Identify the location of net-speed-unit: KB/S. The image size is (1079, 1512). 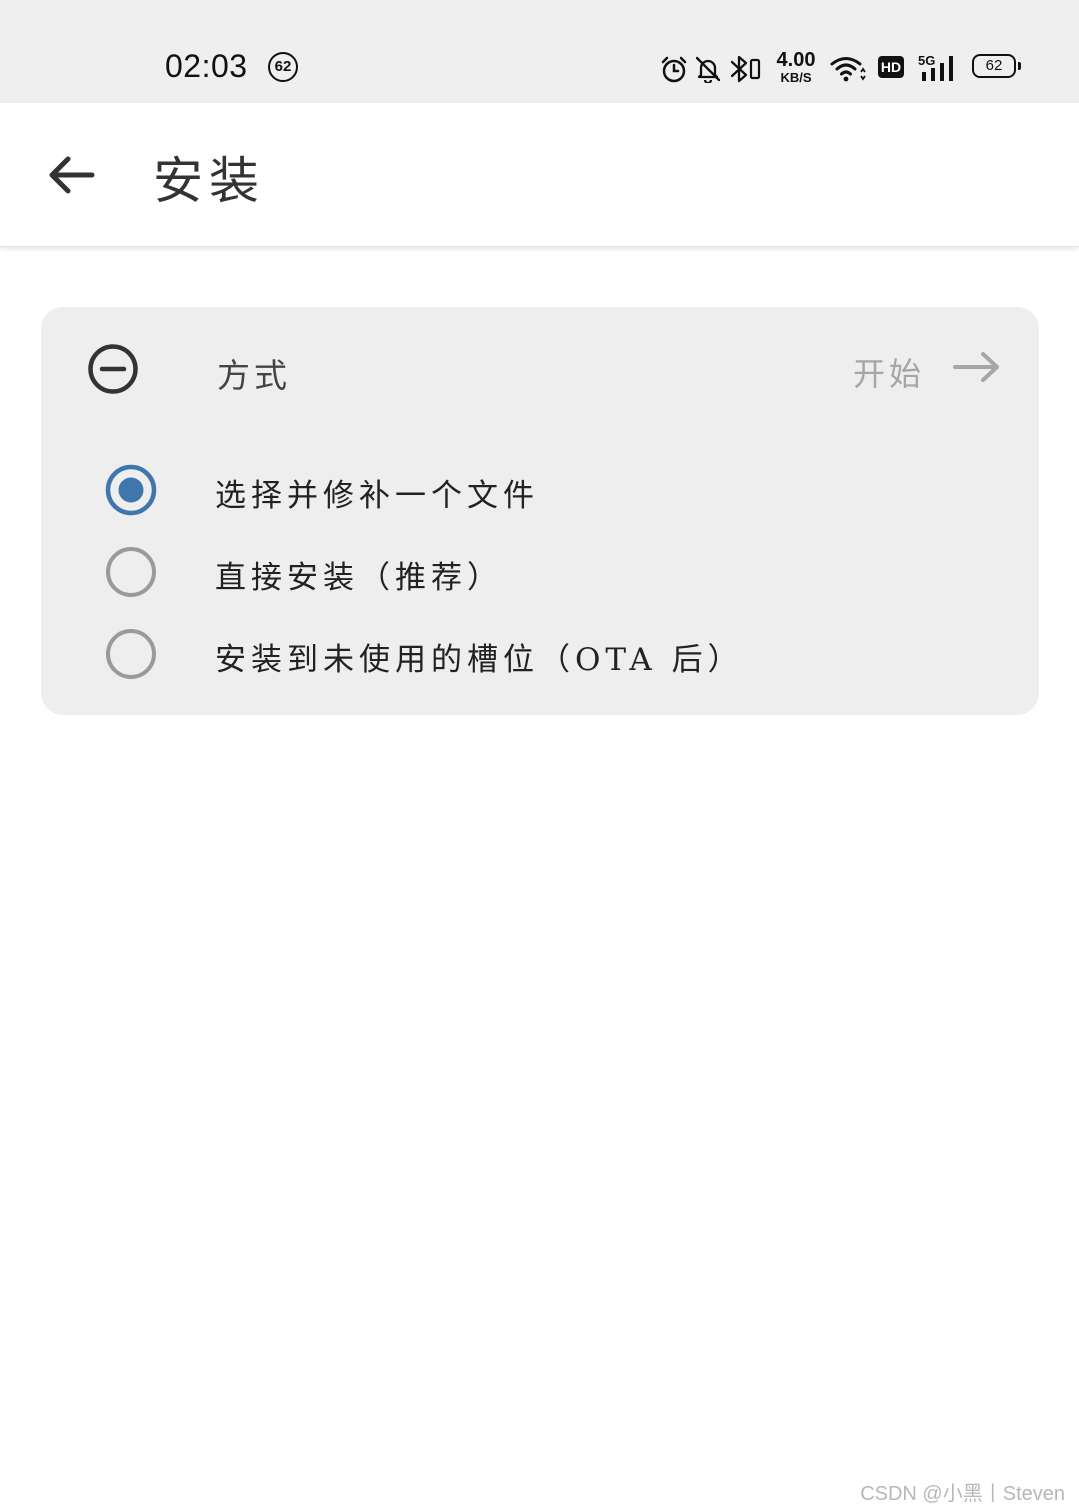
(796, 77).